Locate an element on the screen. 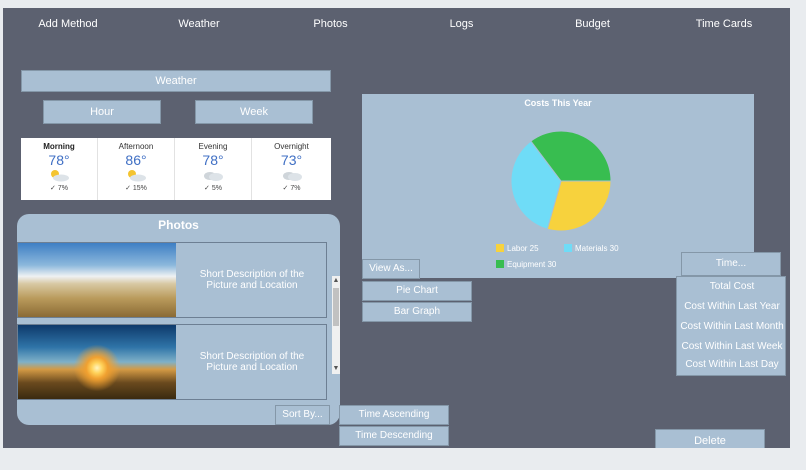 The image size is (806, 470). period-name: Afternoon is located at coordinates (136, 146).